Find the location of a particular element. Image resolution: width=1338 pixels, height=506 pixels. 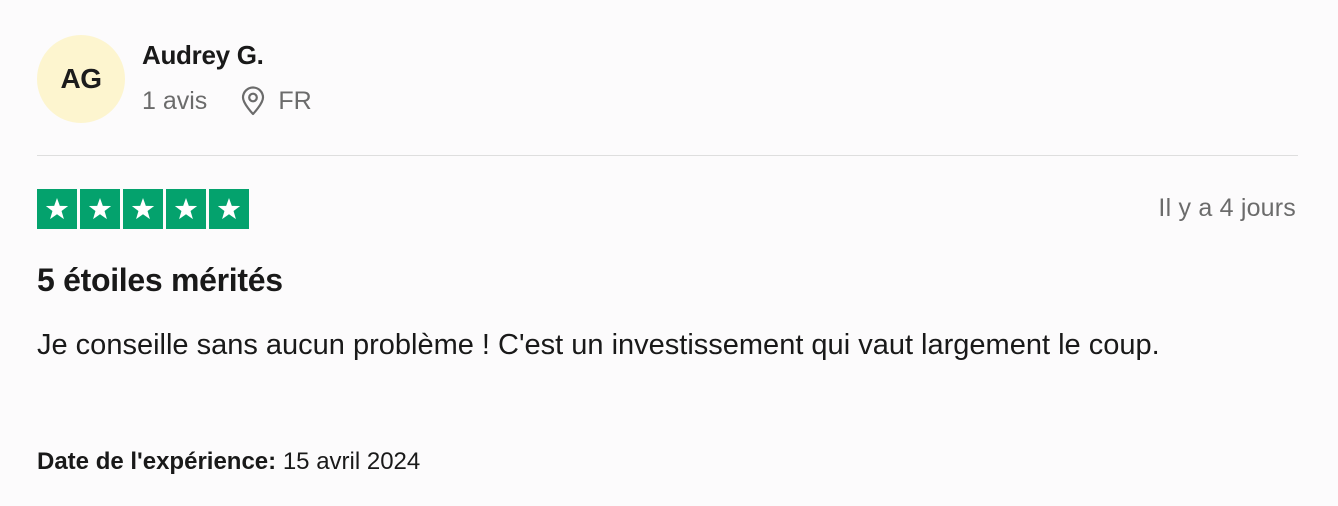

reviewer-name: Audrey G. is located at coordinates (203, 55).